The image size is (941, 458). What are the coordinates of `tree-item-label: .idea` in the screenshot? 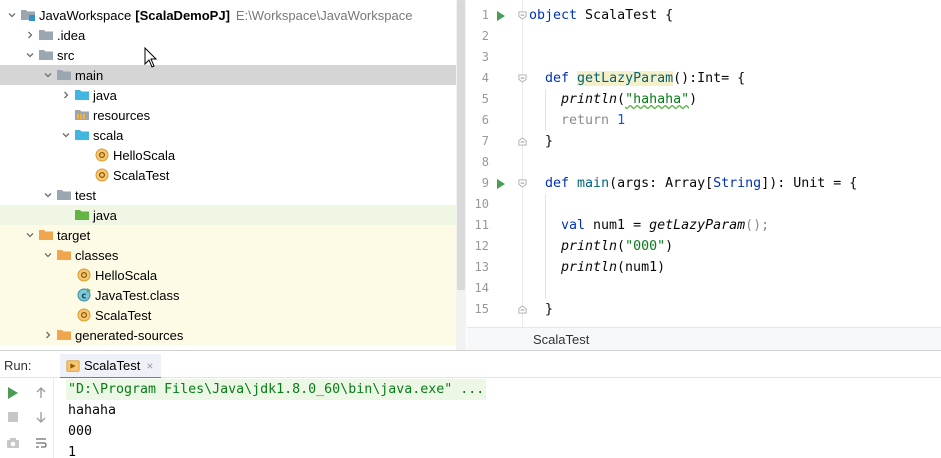 It's located at (71, 35).